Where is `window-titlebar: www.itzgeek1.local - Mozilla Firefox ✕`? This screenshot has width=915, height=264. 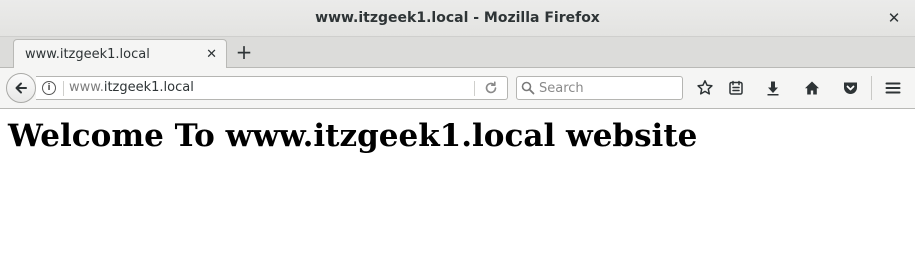 window-titlebar: www.itzgeek1.local - Mozilla Firefox ✕ is located at coordinates (457, 18).